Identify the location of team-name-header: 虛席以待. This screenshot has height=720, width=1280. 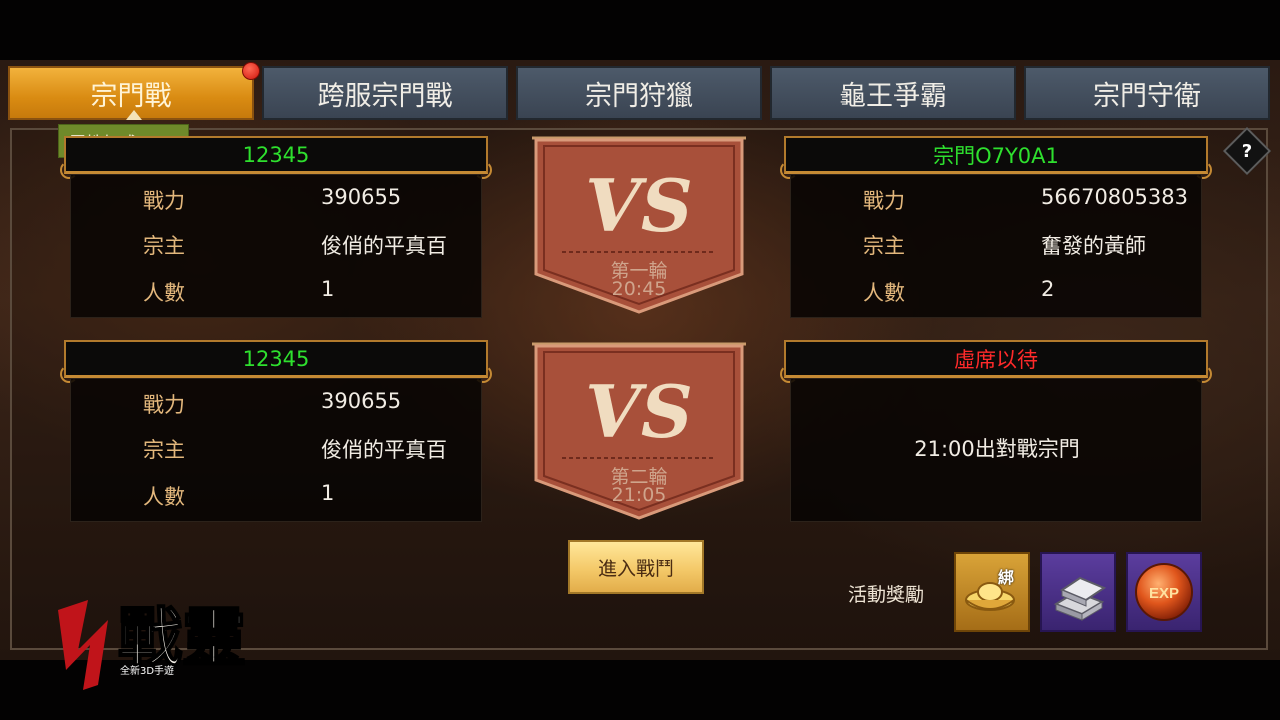
(996, 361).